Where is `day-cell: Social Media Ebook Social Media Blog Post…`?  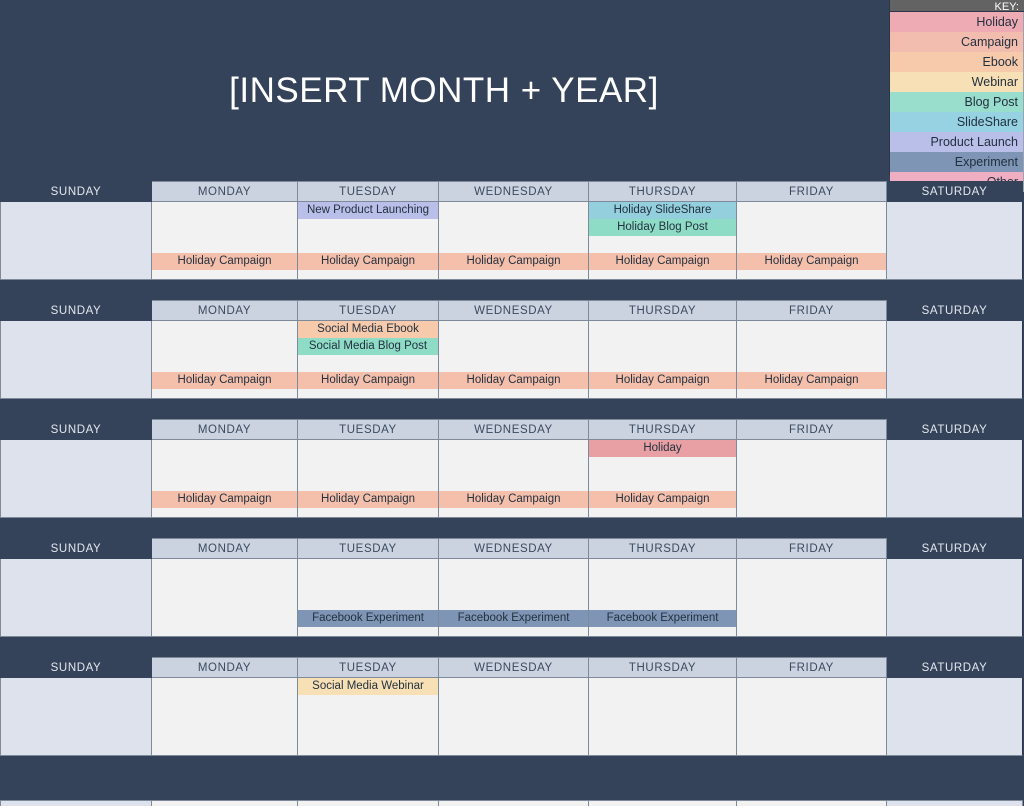
day-cell: Social Media Ebook Social Media Blog Post… is located at coordinates (368, 360).